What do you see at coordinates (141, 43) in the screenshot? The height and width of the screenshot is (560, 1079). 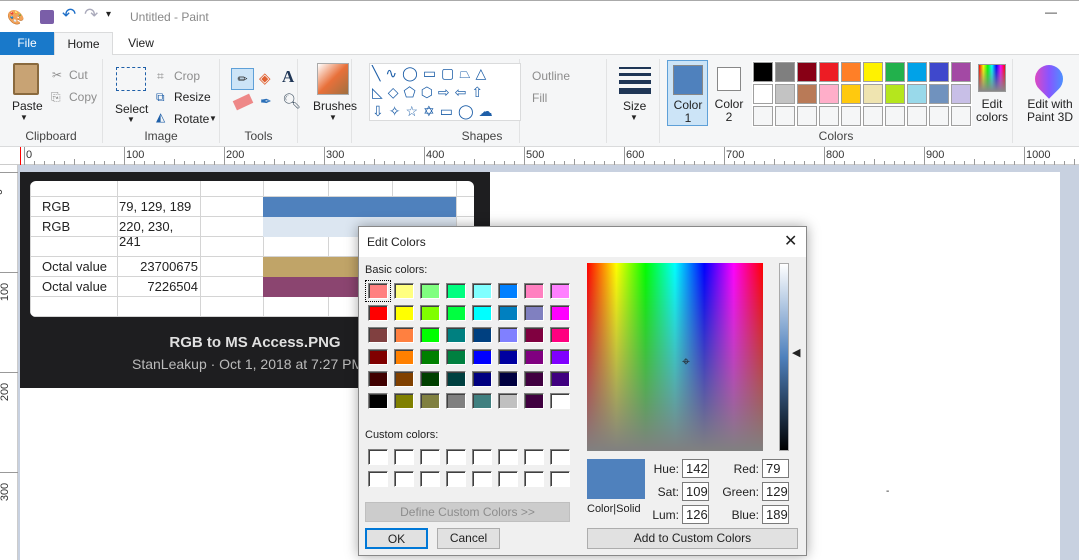 I see `tab-view: View` at bounding box center [141, 43].